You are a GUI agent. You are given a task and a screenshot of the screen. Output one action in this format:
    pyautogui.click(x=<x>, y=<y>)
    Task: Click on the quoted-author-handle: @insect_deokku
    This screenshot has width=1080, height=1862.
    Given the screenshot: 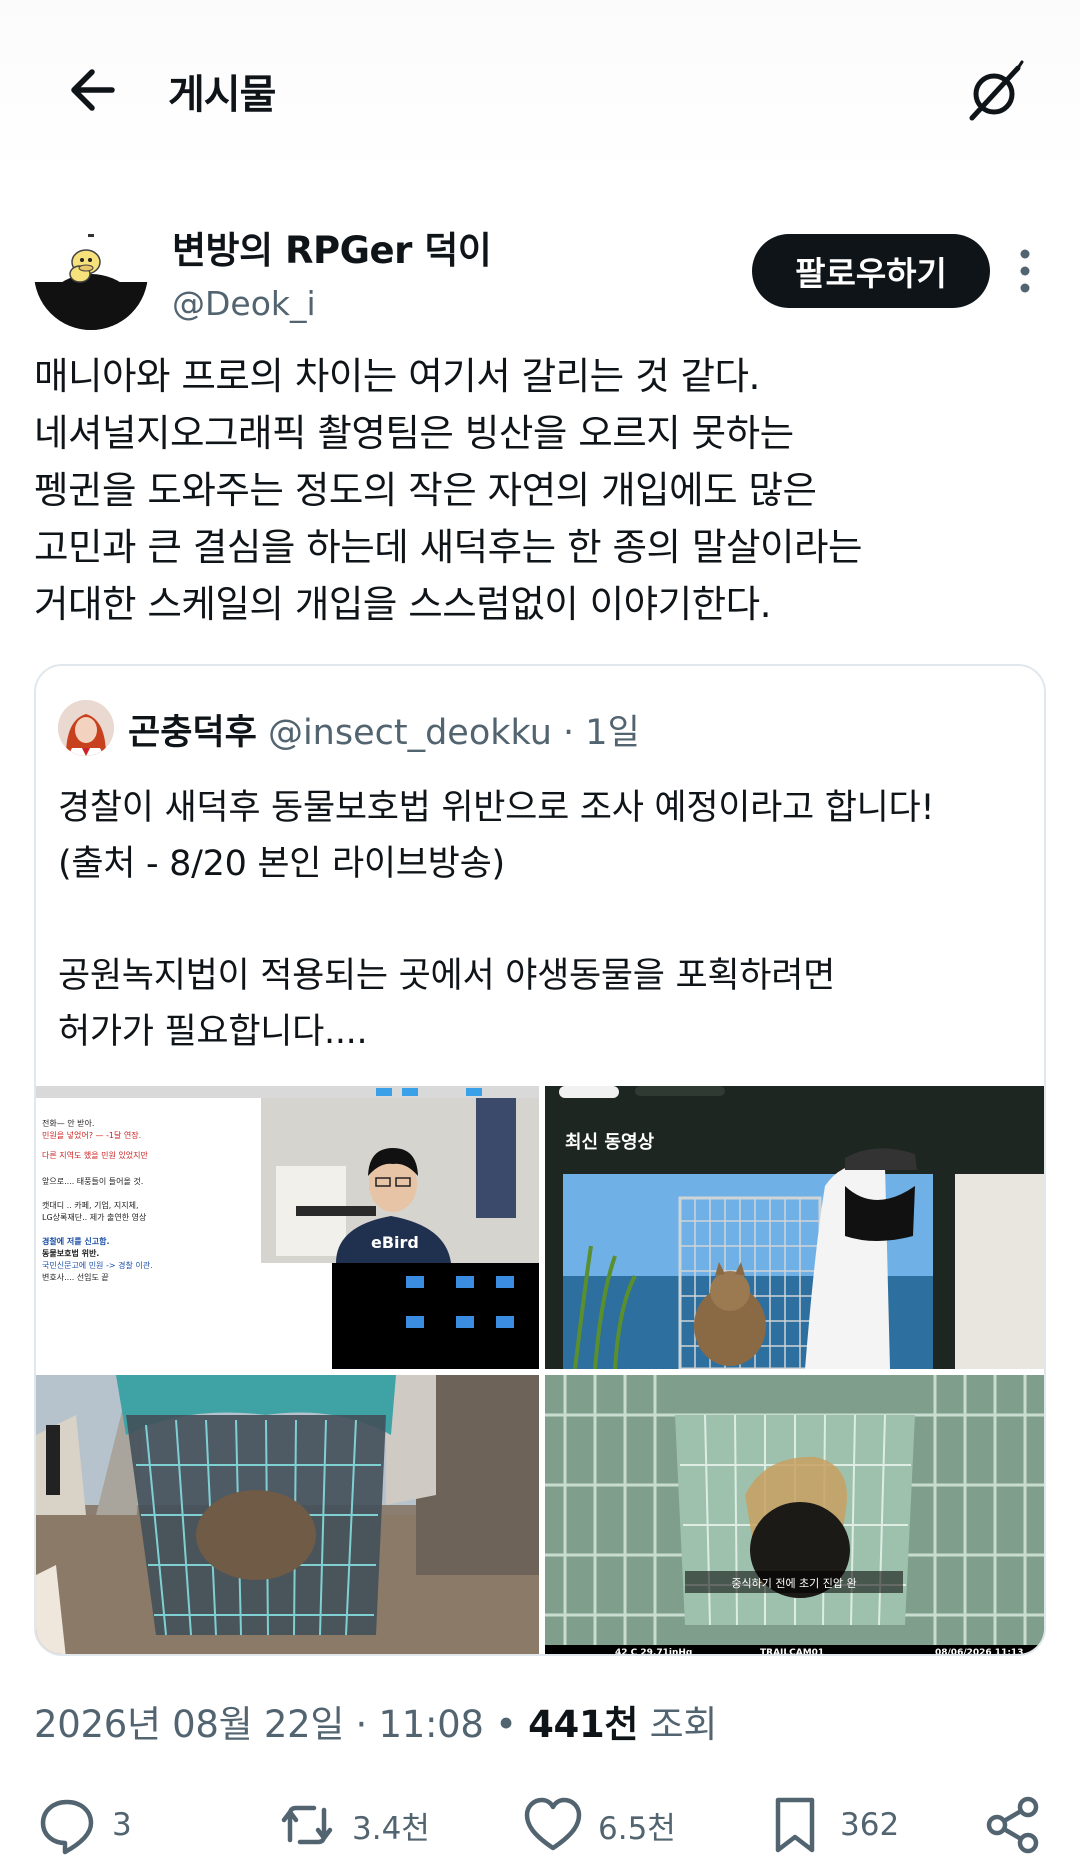 What is the action you would take?
    pyautogui.click(x=410, y=733)
    